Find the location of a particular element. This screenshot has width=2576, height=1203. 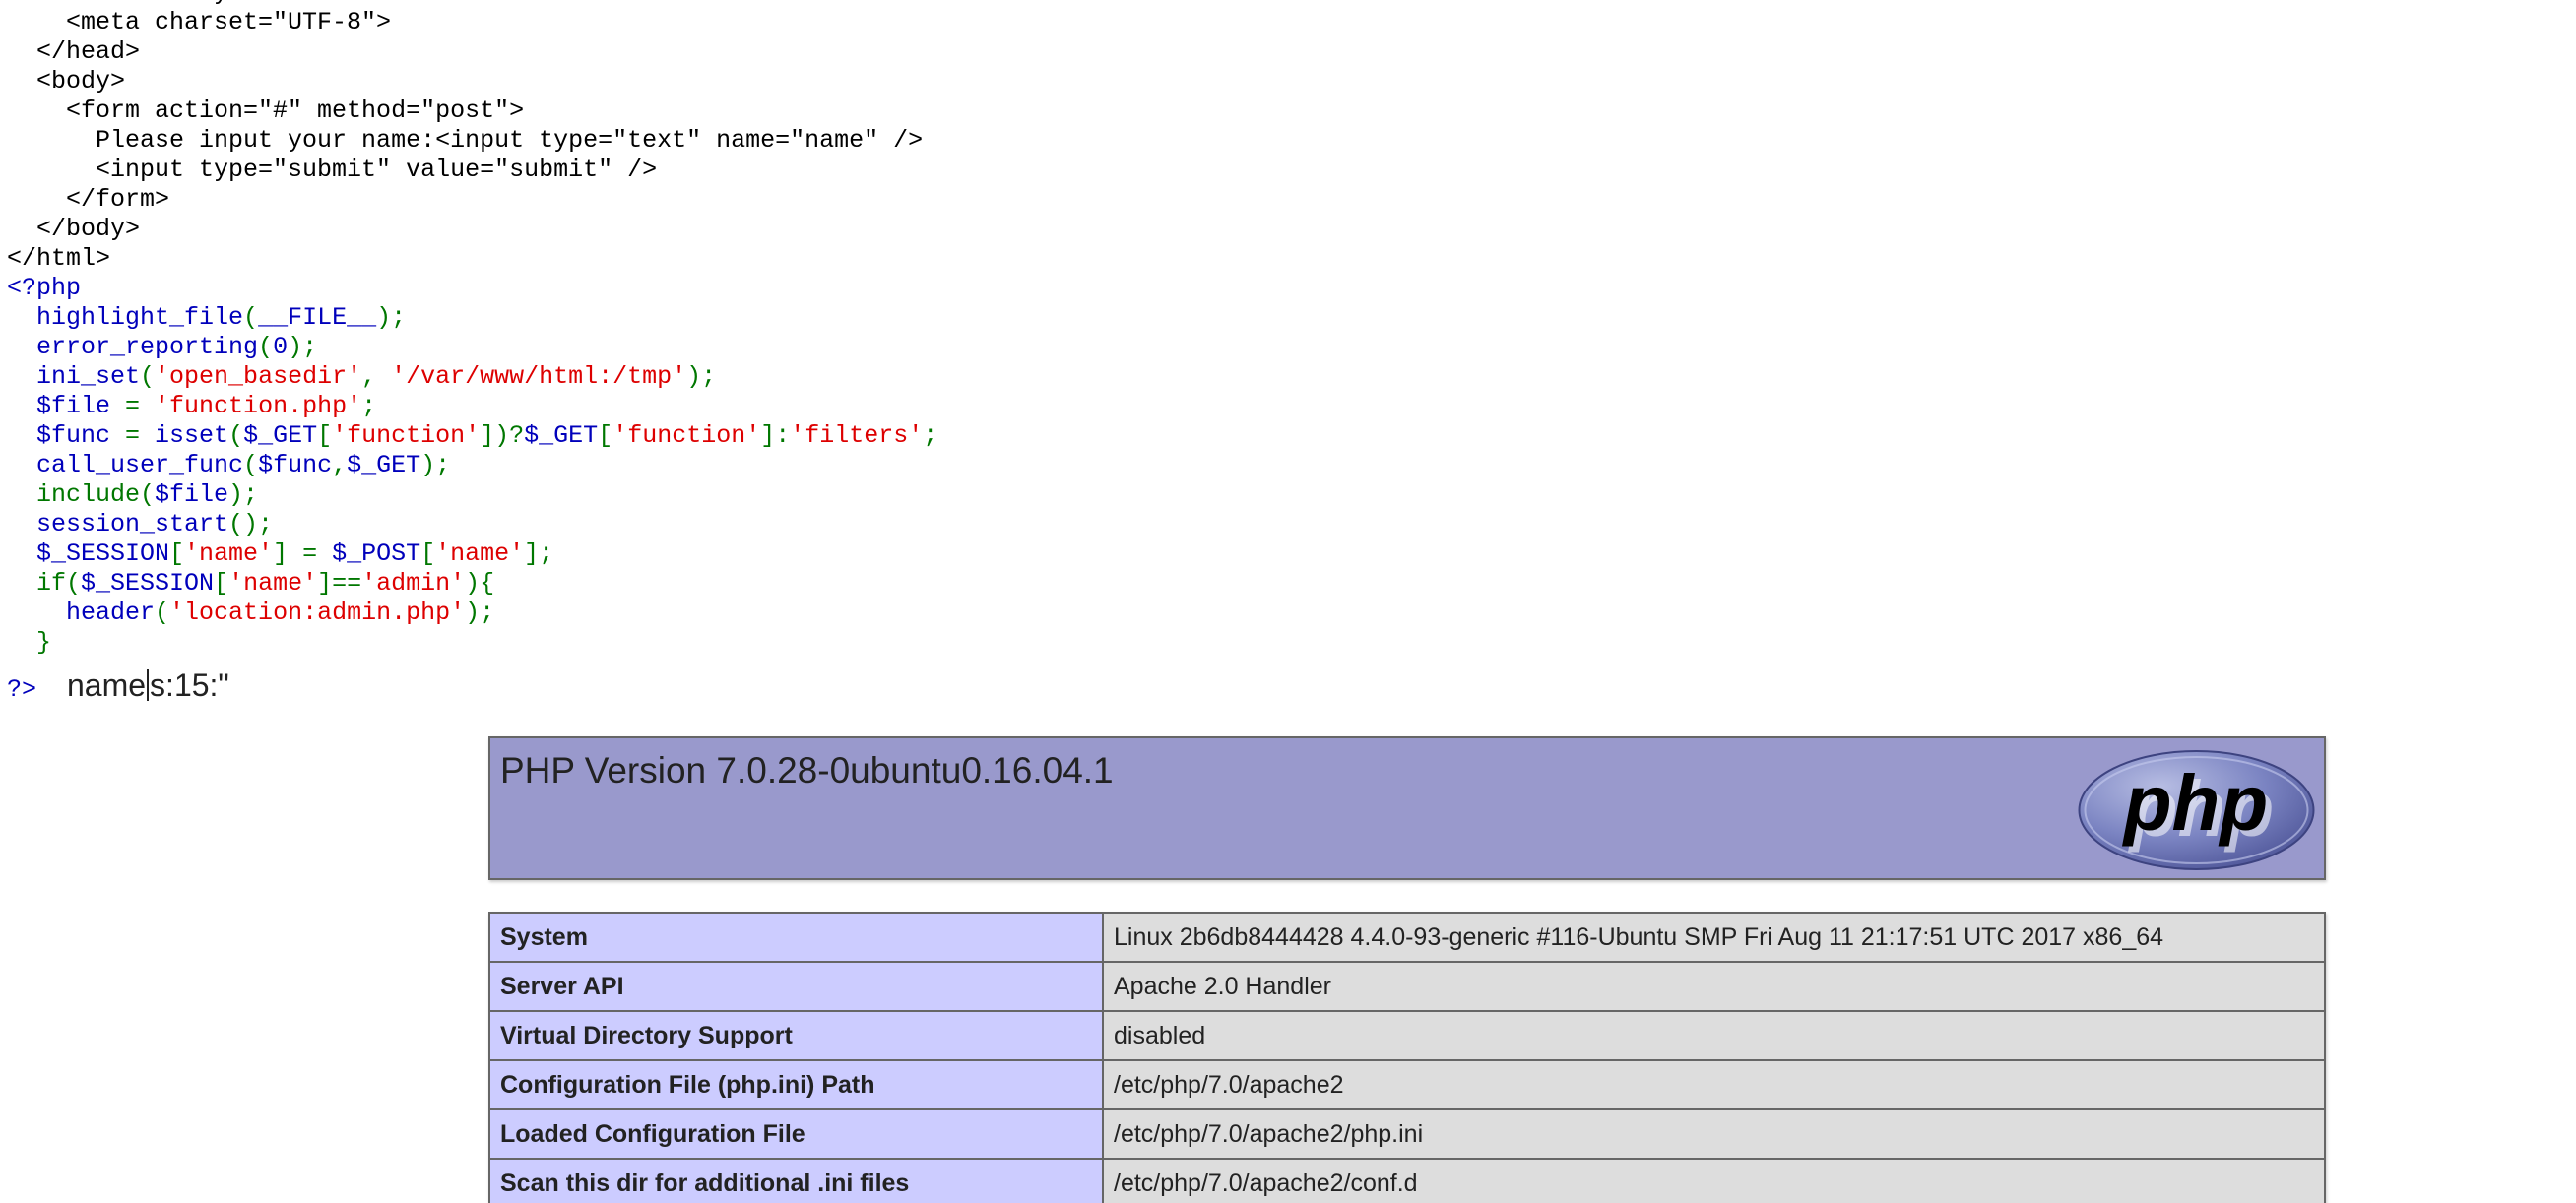

code-token: ]; is located at coordinates (539, 554).